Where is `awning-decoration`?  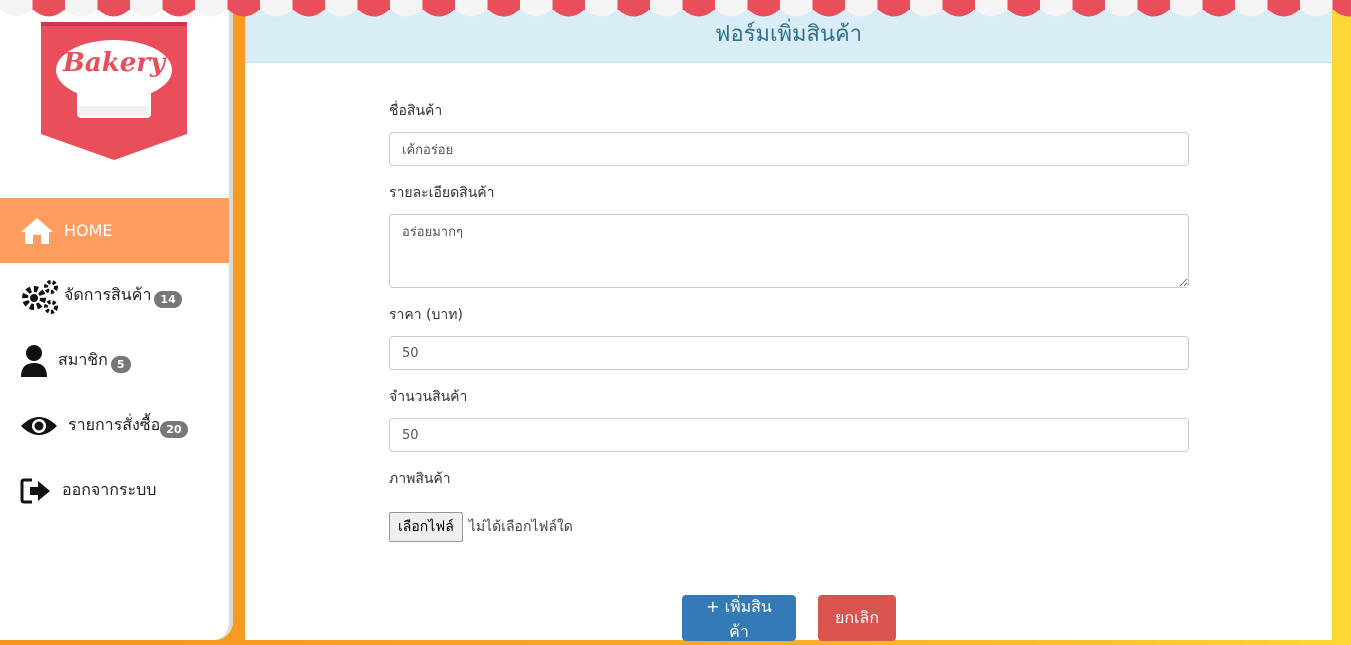
awning-decoration is located at coordinates (675, 11).